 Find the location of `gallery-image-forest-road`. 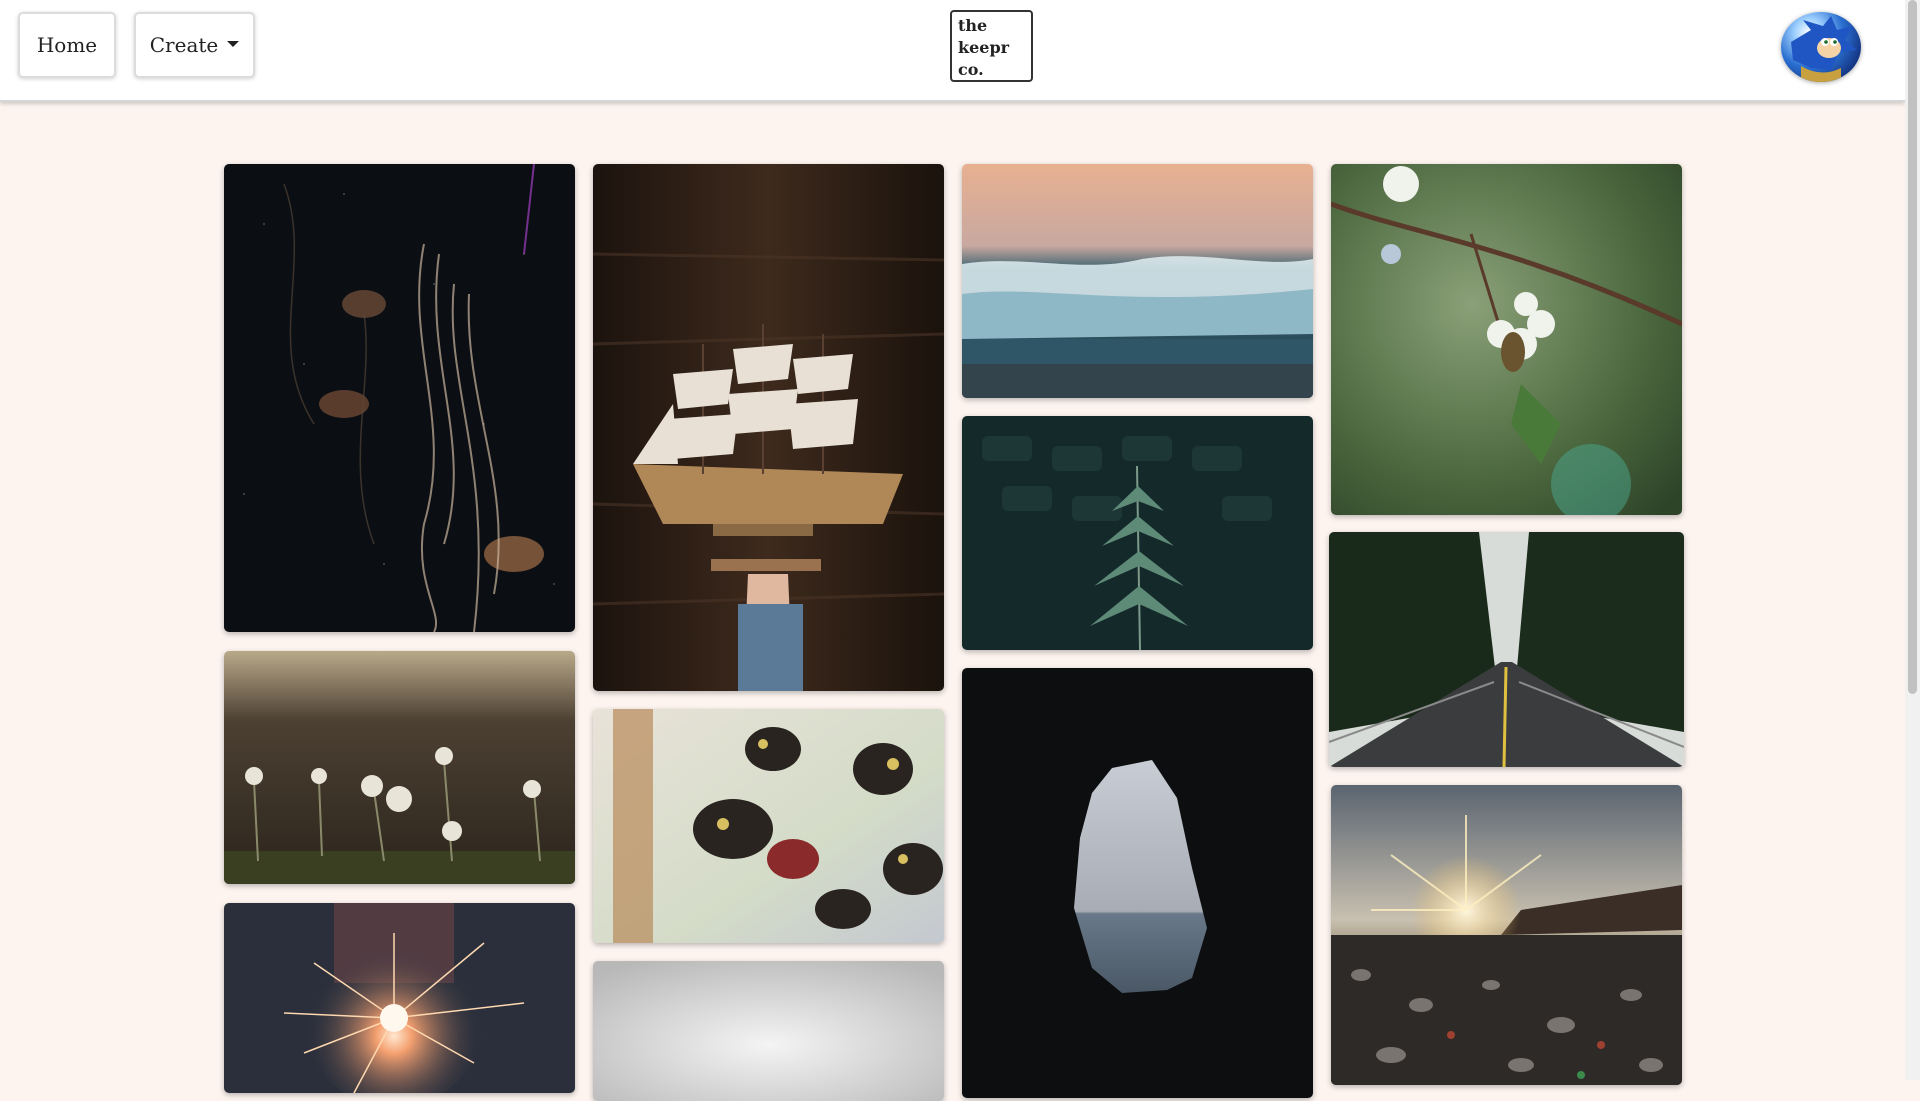

gallery-image-forest-road is located at coordinates (1506, 649).